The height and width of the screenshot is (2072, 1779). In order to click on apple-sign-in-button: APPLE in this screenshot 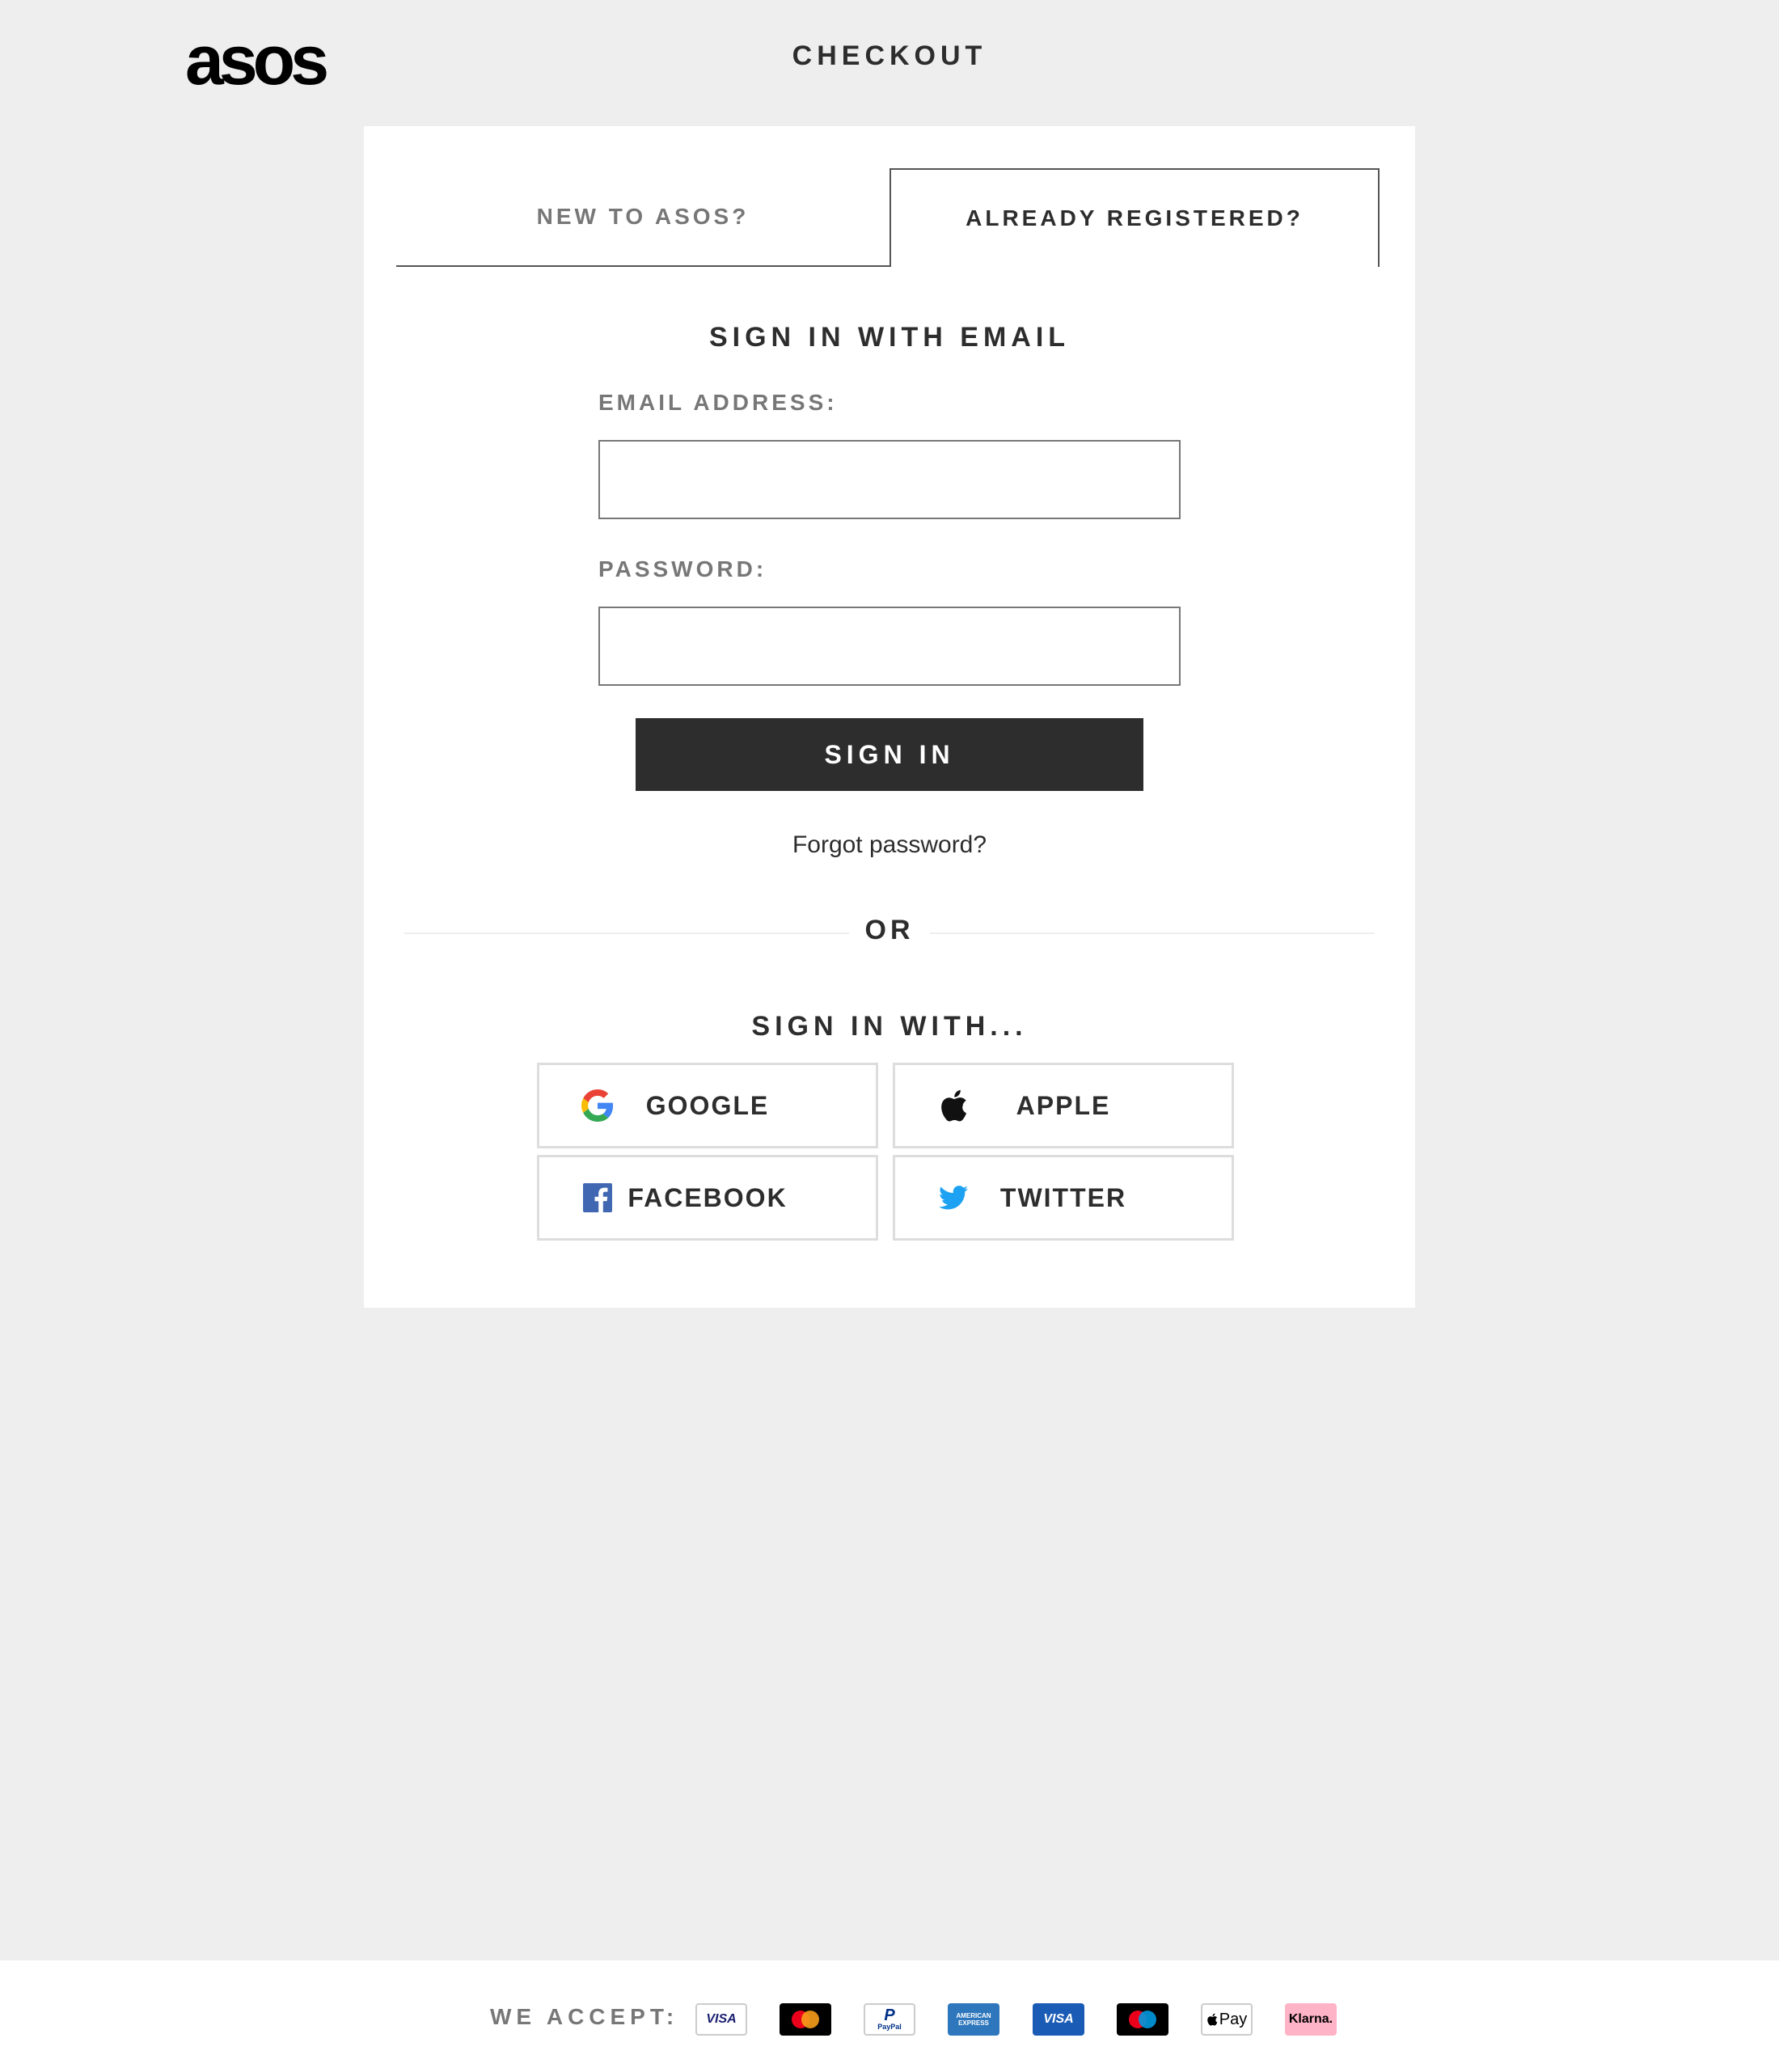, I will do `click(1063, 1105)`.